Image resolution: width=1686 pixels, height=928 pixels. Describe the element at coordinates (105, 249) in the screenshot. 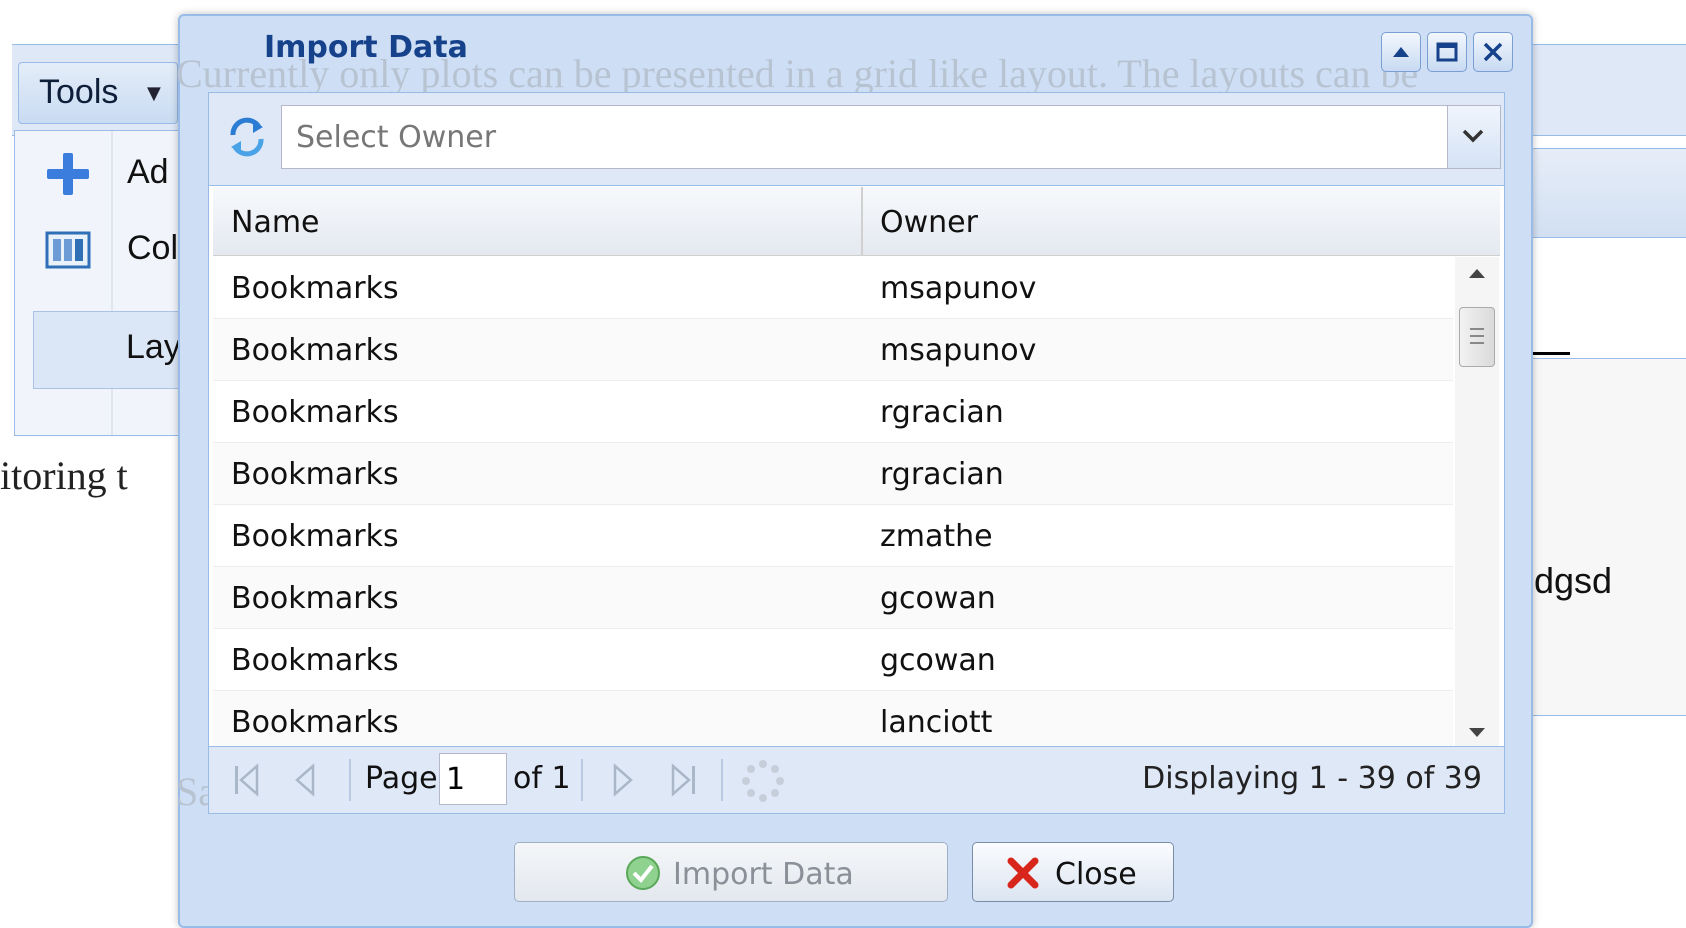

I see `menu-item-columns: Col` at that location.